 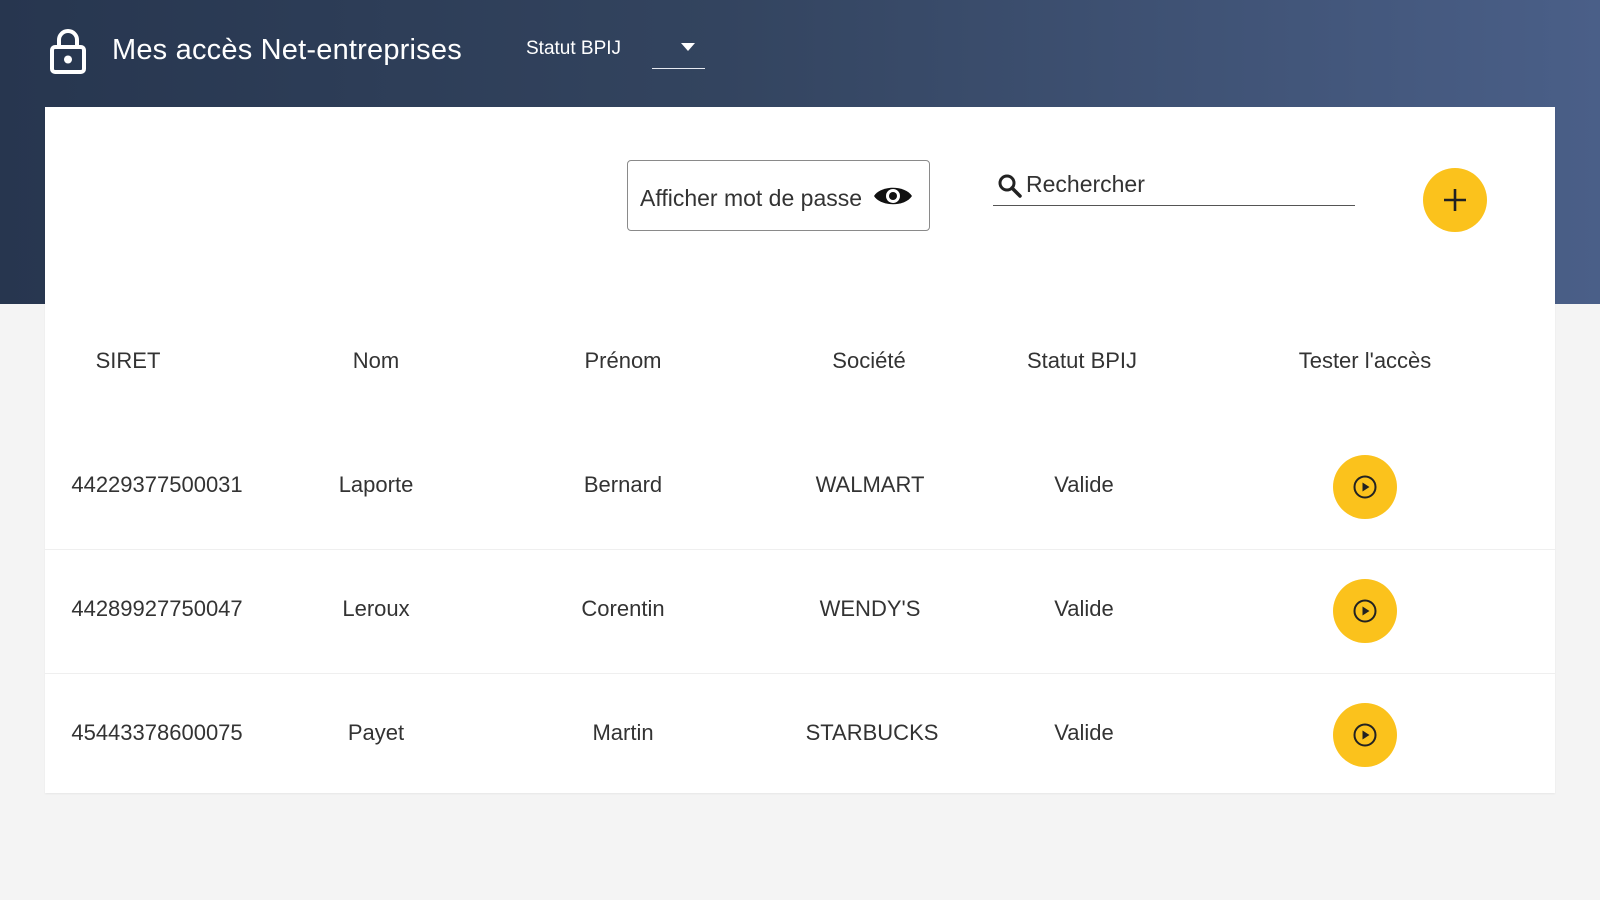 What do you see at coordinates (376, 360) in the screenshot?
I see `column-header-nom: Nom` at bounding box center [376, 360].